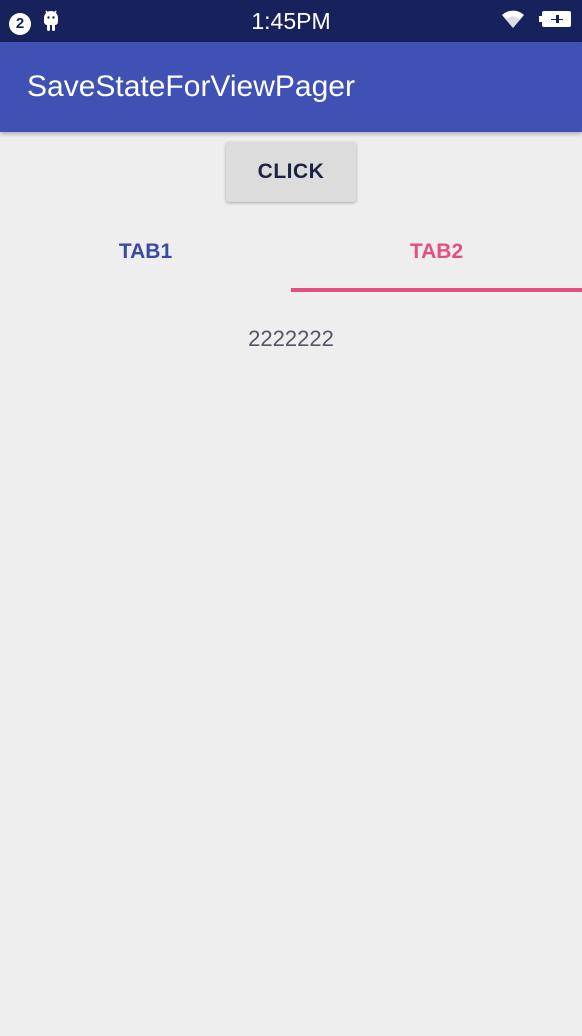 Image resolution: width=582 pixels, height=1036 pixels. What do you see at coordinates (291, 338) in the screenshot?
I see `page-content-text: 2222222` at bounding box center [291, 338].